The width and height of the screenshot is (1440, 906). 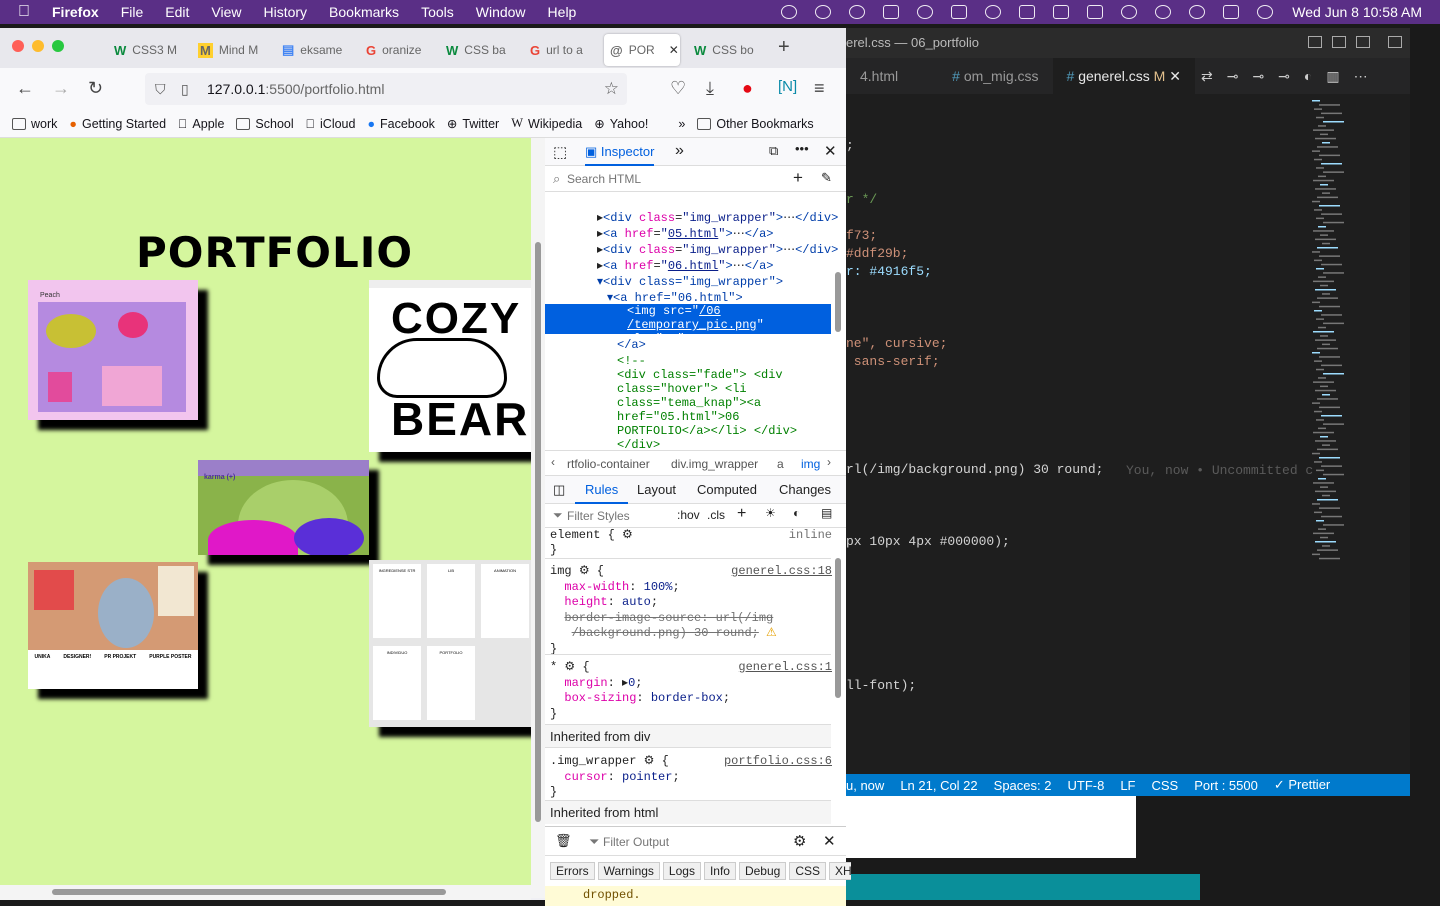 I want to click on code-line: px 10px 4px #000000);, so click(x=928, y=541).